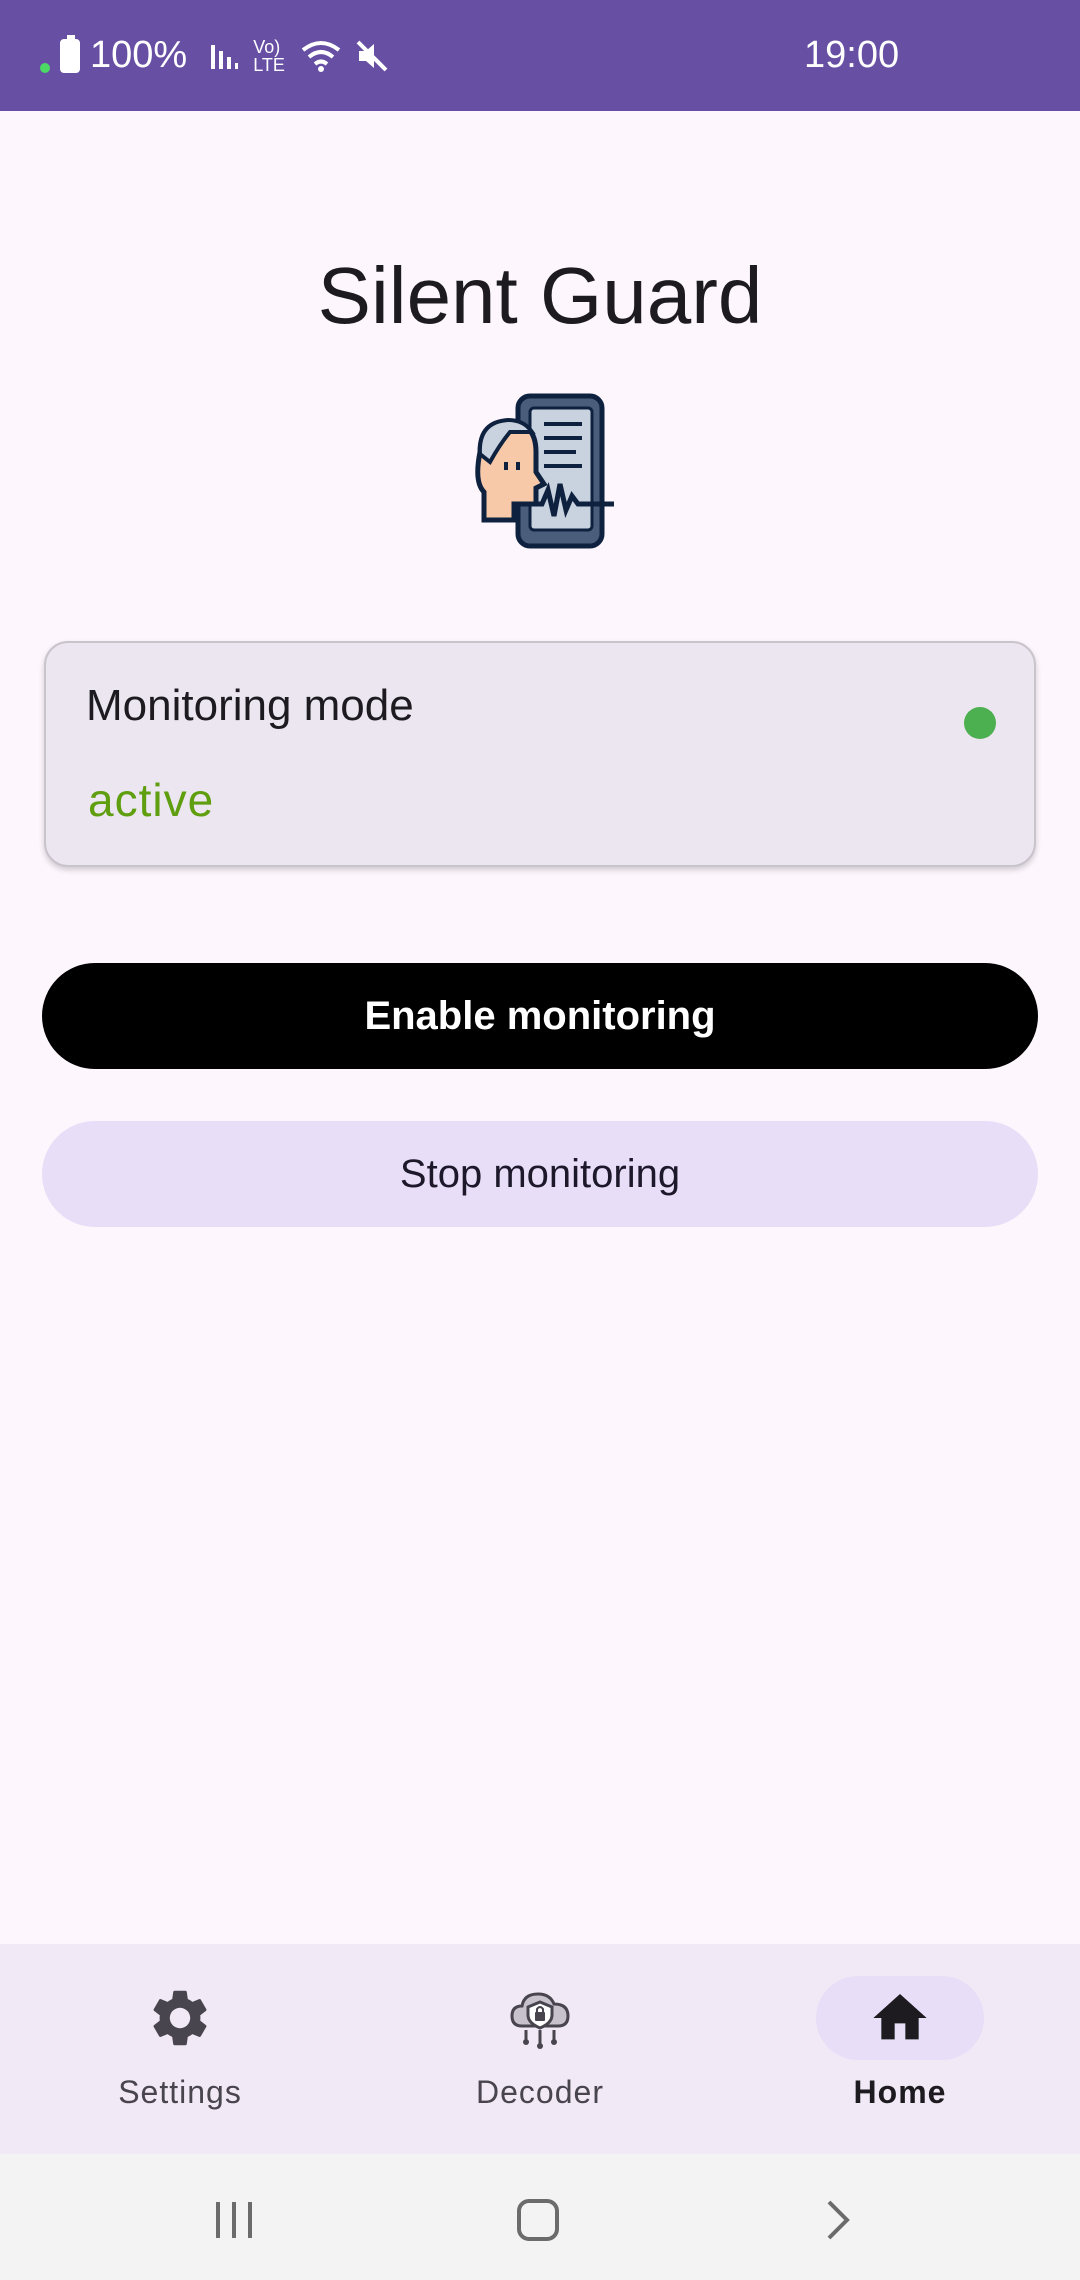  I want to click on monitoring-mode-label: Monitoring mode, so click(250, 705).